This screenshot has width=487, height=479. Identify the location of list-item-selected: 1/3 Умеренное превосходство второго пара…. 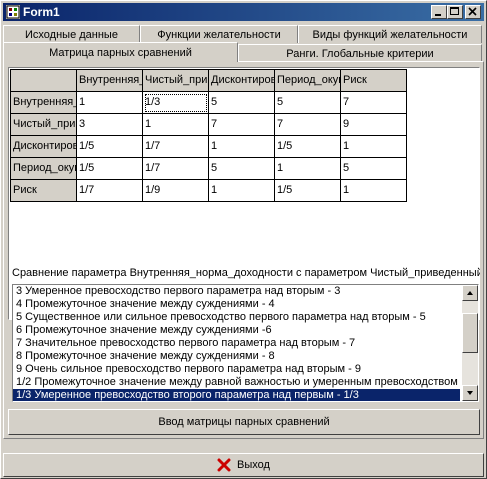
(236, 395).